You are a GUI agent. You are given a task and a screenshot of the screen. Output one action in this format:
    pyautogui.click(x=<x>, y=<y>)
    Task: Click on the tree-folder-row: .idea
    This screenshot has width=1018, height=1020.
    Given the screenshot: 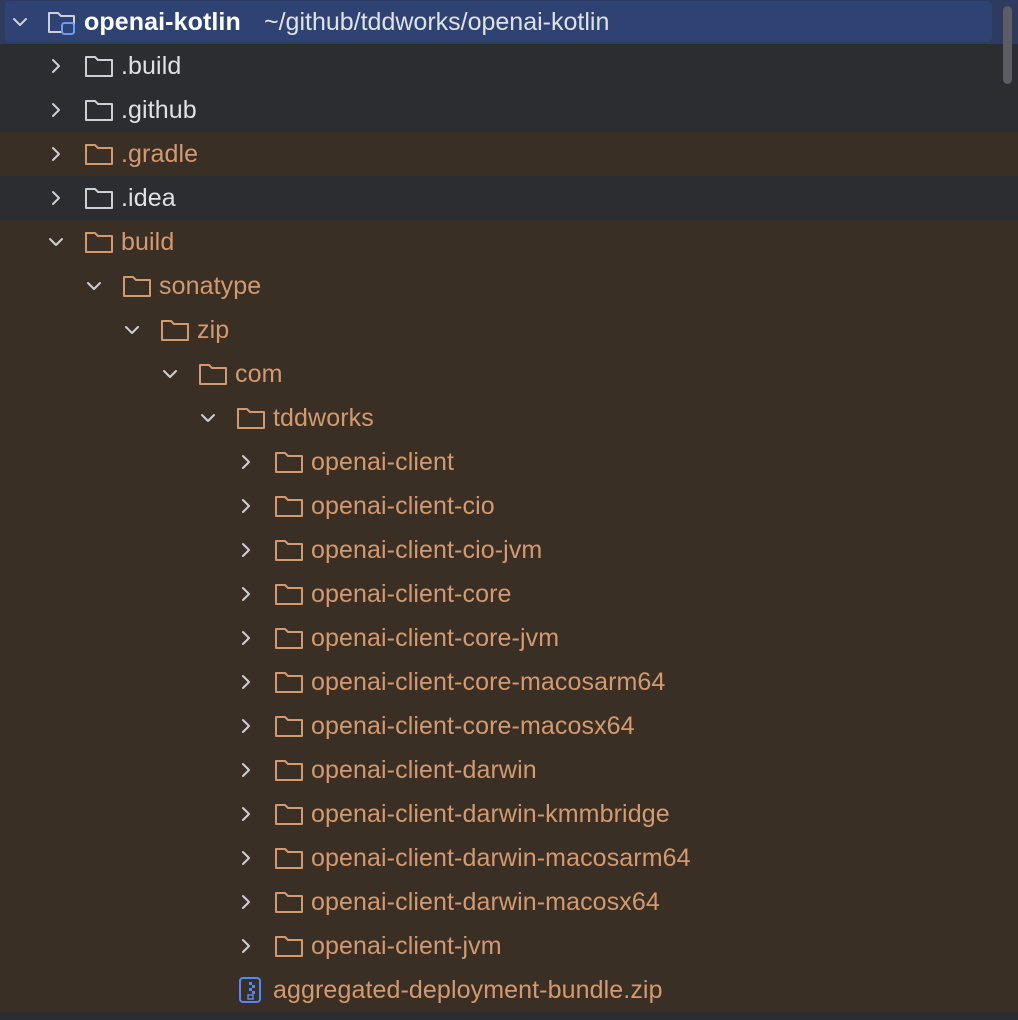 What is the action you would take?
    pyautogui.click(x=509, y=198)
    